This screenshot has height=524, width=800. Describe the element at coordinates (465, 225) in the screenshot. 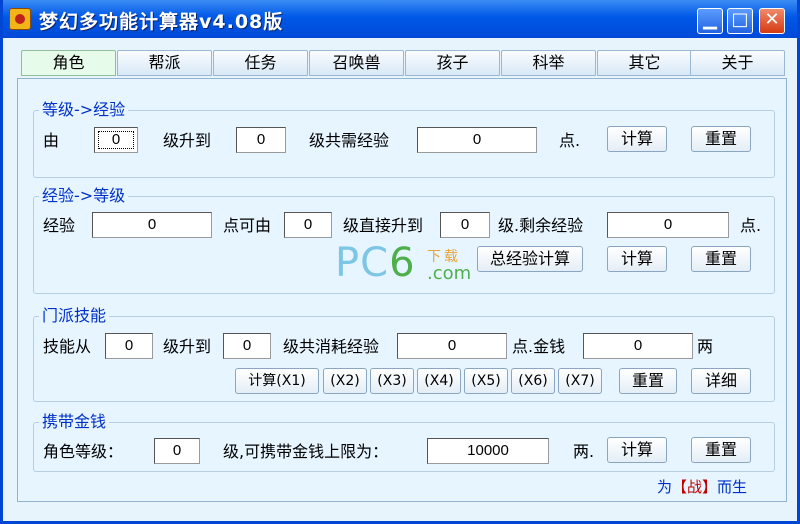

I see `reach-level-output: 0` at that location.